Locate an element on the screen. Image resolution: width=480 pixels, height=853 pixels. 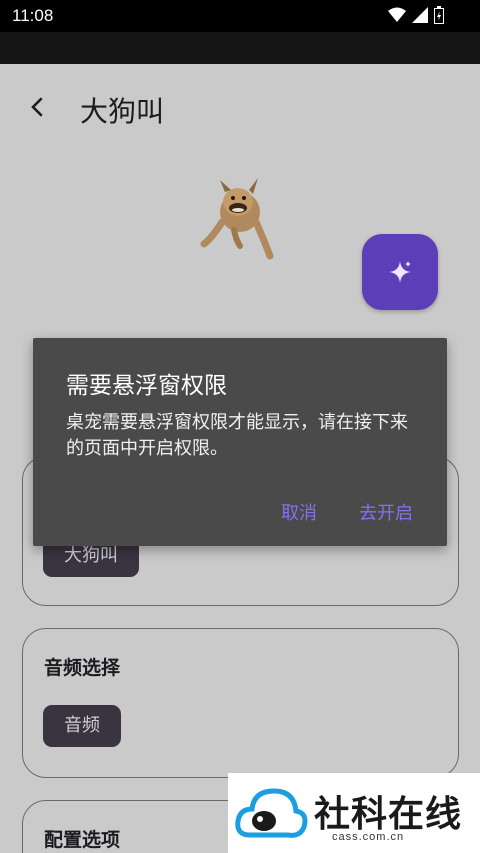
sparkle-fab-button is located at coordinates (400, 272).